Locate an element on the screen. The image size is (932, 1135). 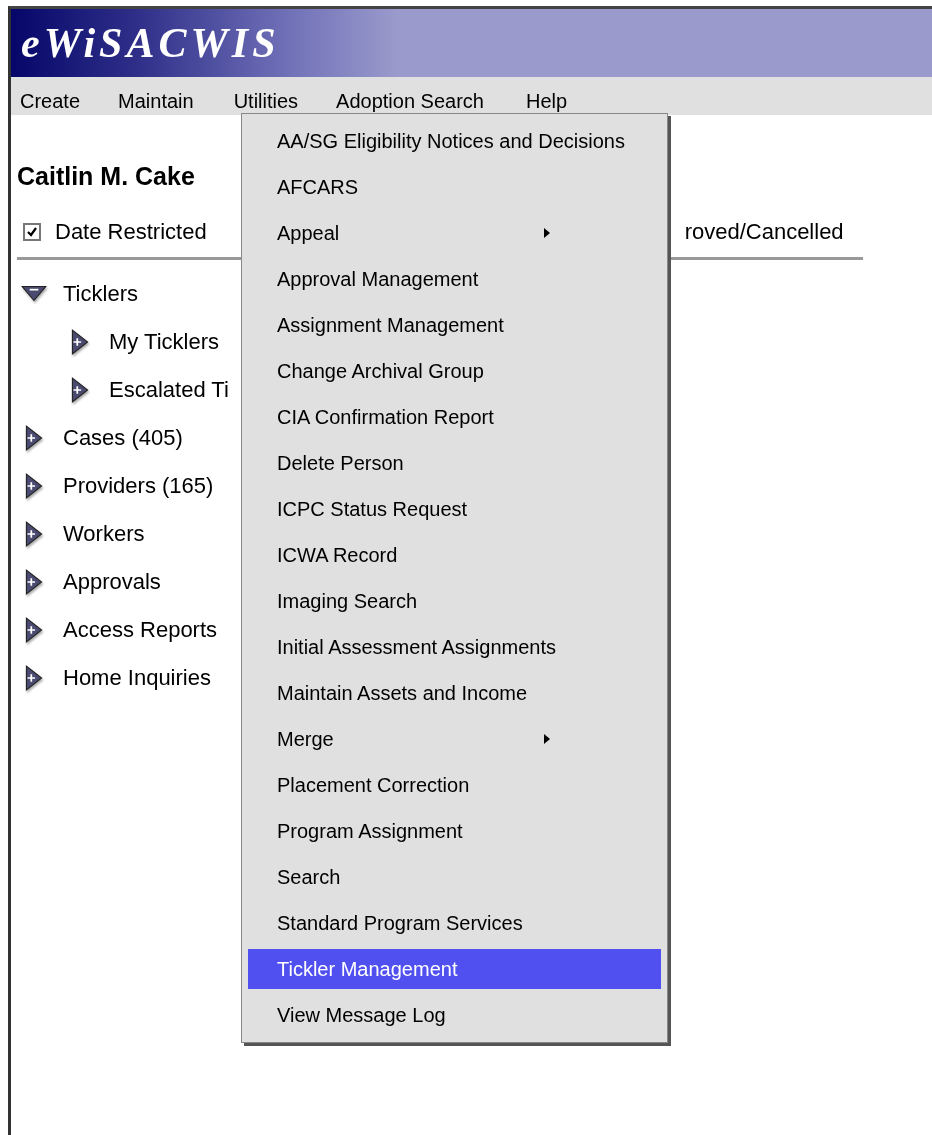
menu-item: Create is located at coordinates (50, 102).